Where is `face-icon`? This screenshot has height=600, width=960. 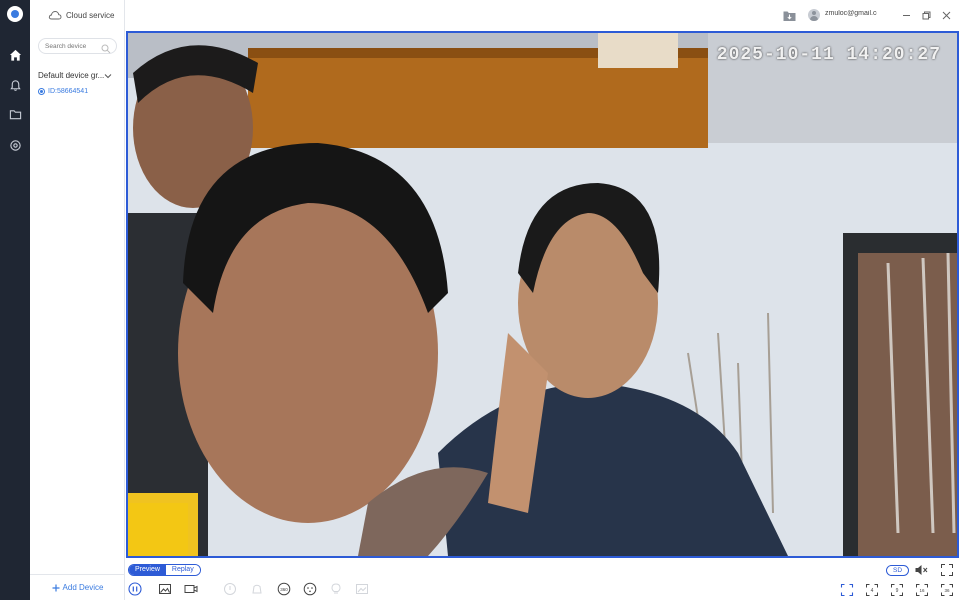 face-icon is located at coordinates (310, 589).